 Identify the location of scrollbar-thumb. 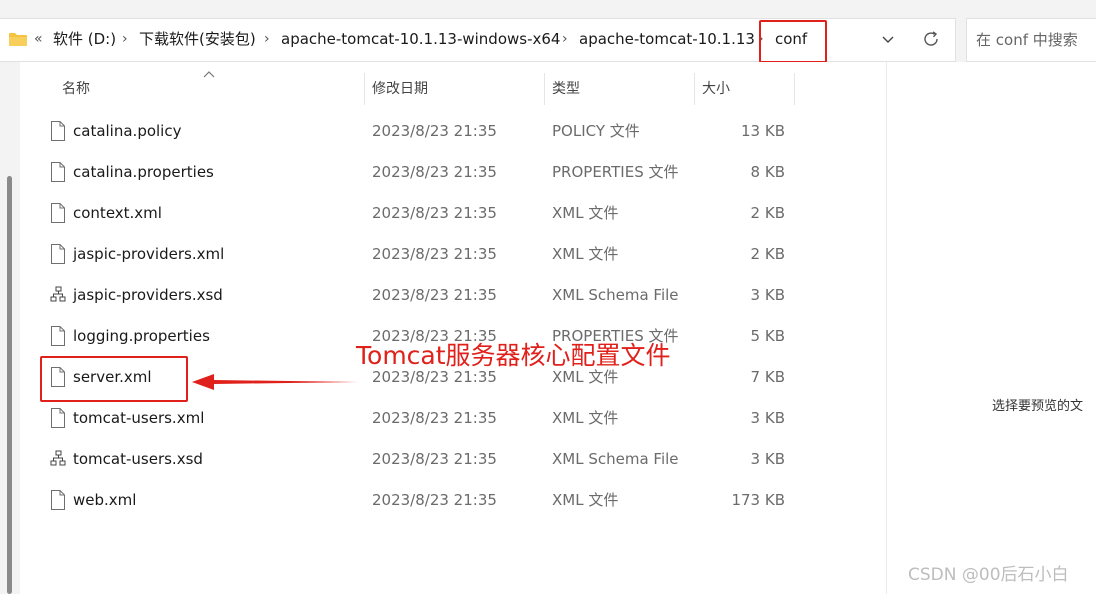
(9, 385).